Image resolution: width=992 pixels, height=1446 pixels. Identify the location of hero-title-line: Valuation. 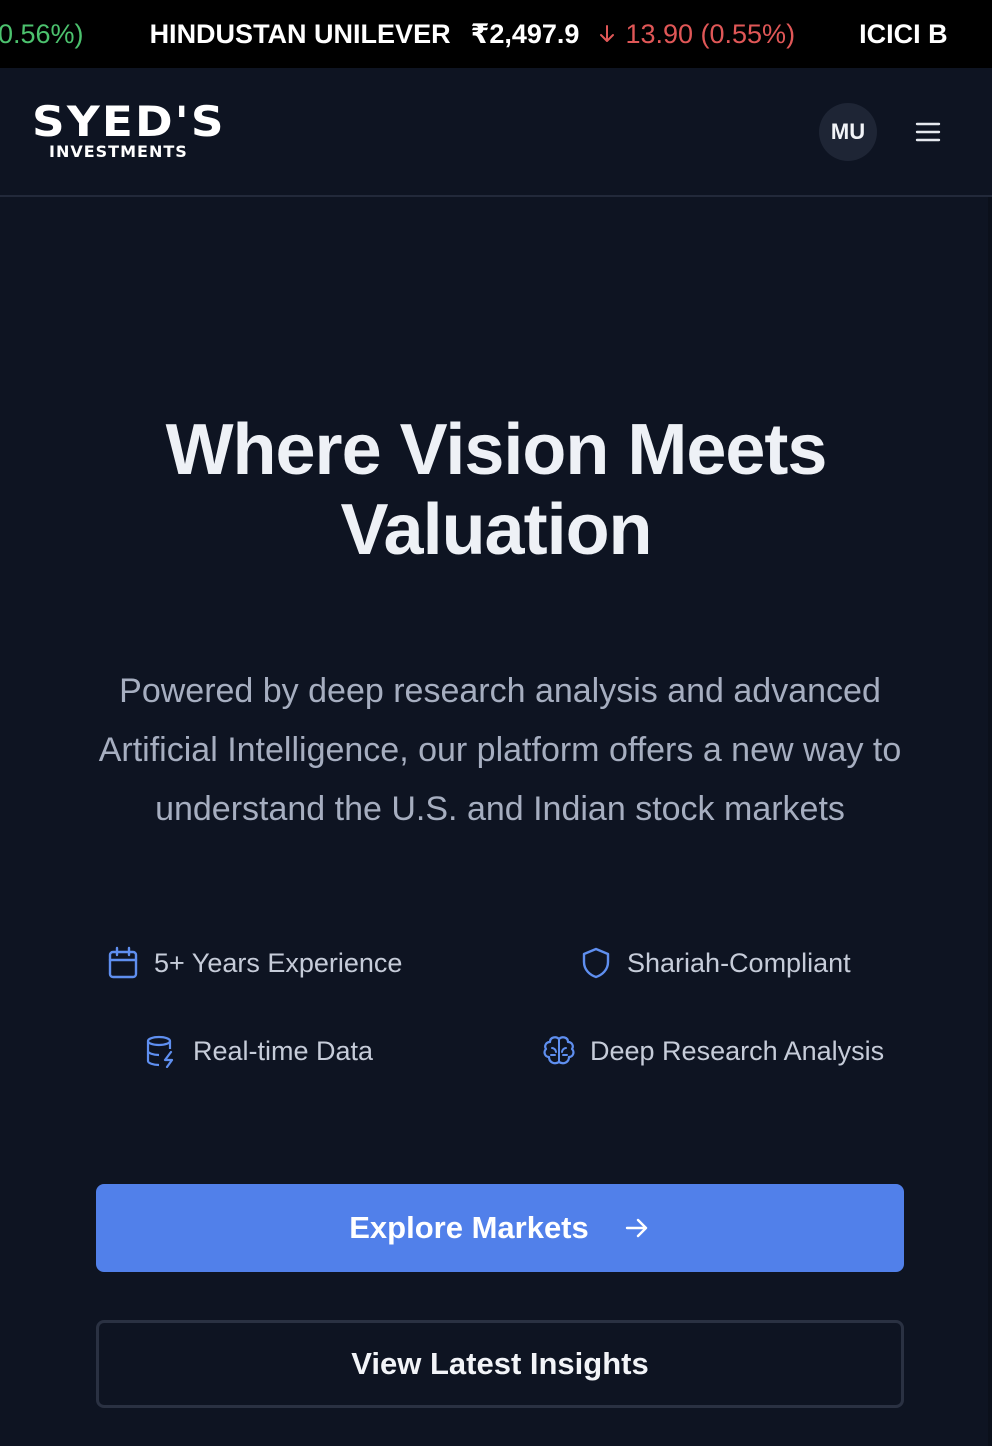
(496, 530).